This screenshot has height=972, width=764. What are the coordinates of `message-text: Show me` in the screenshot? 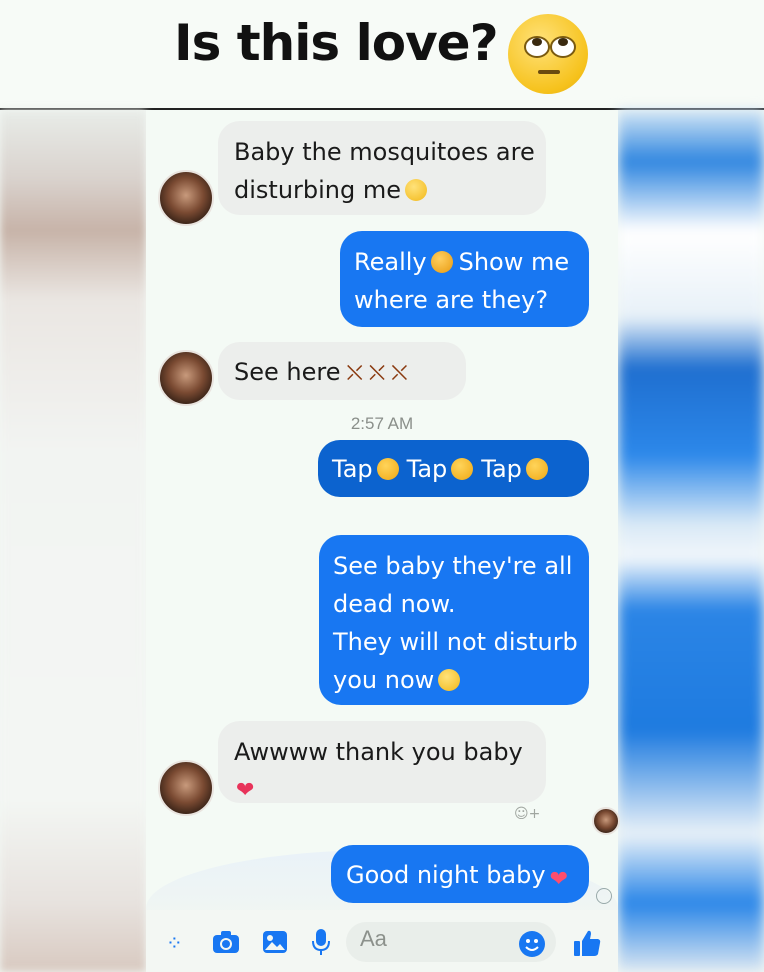 It's located at (514, 262).